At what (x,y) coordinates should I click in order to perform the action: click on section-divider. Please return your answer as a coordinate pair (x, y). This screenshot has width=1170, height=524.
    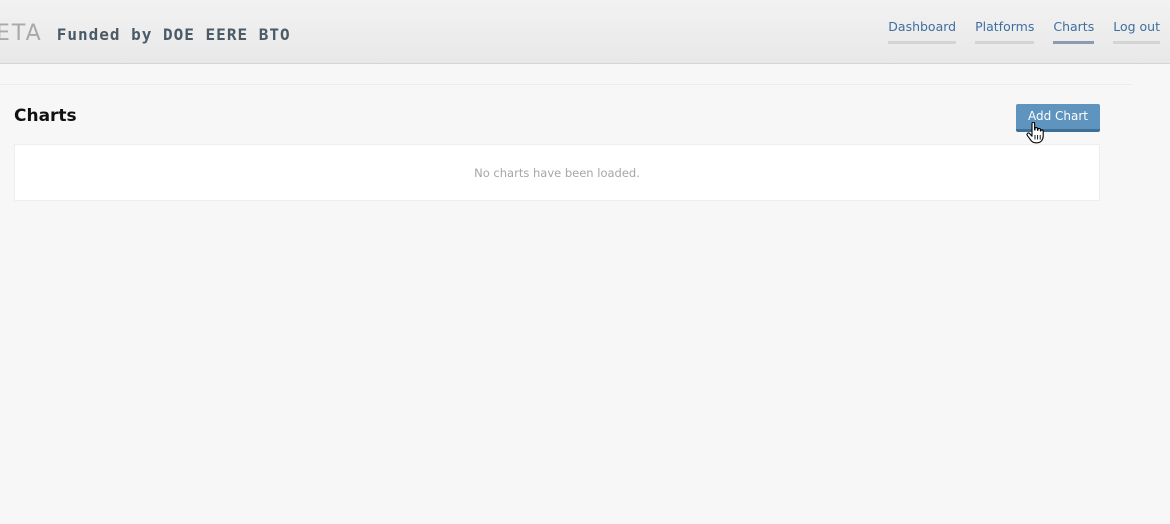
    Looking at the image, I should click on (566, 84).